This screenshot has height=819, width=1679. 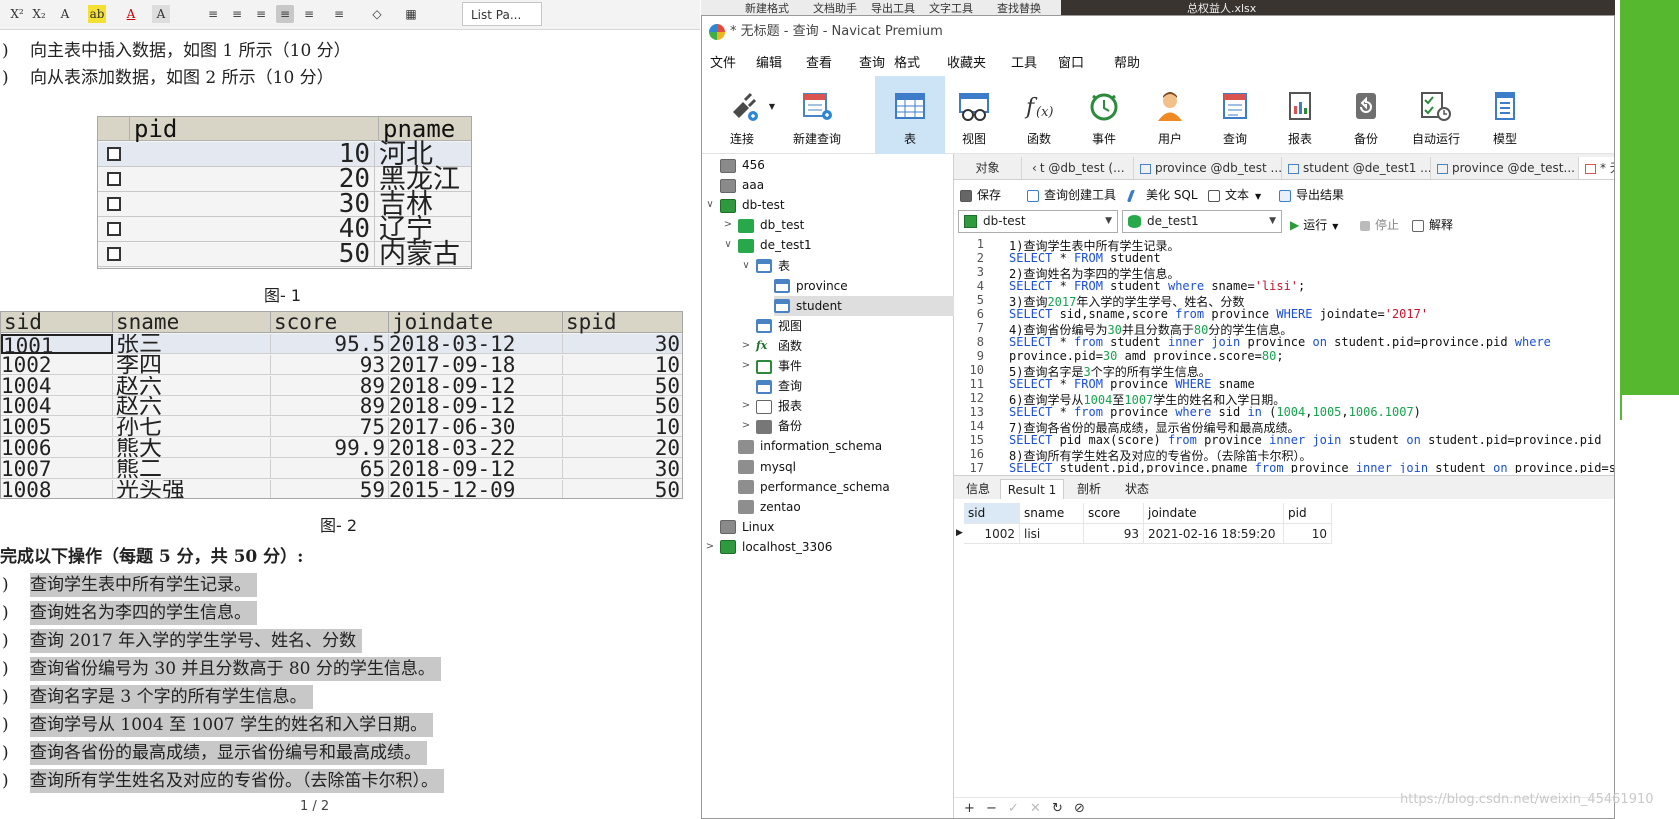 What do you see at coordinates (1039, 115) in the screenshot?
I see `function-button: f (x) 函数` at bounding box center [1039, 115].